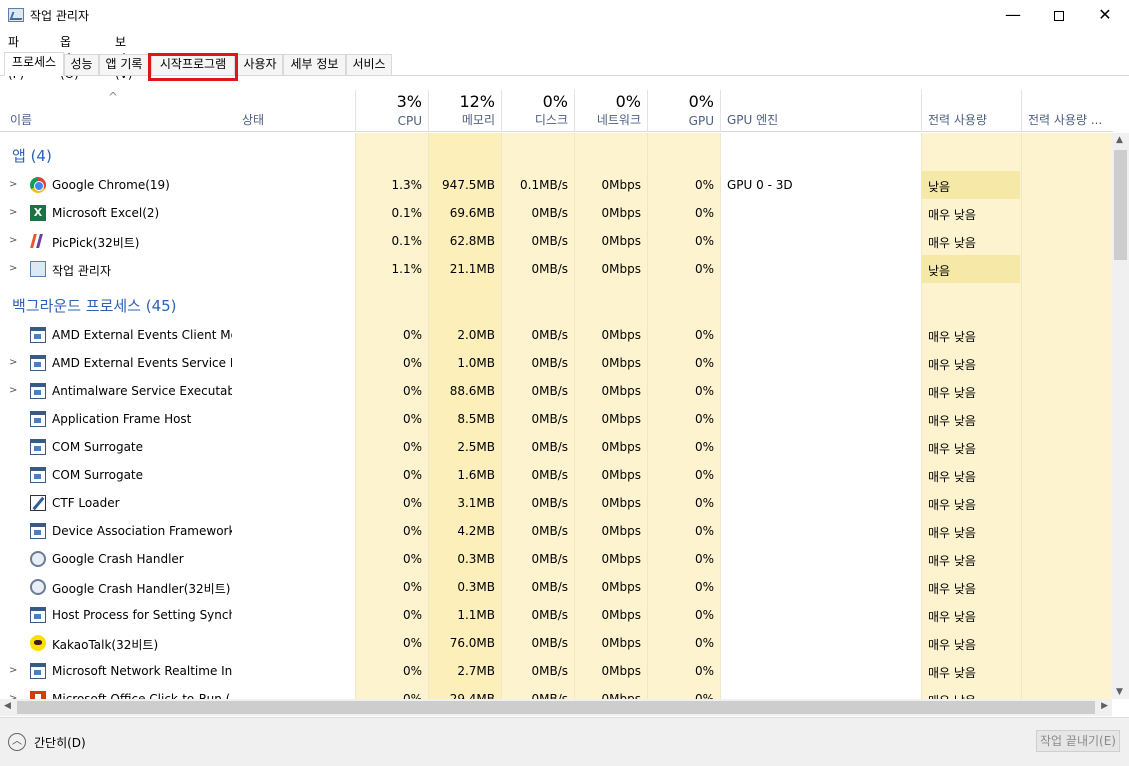 This screenshot has width=1129, height=766. Describe the element at coordinates (1013, 15) in the screenshot. I see `minimize-button: —` at that location.